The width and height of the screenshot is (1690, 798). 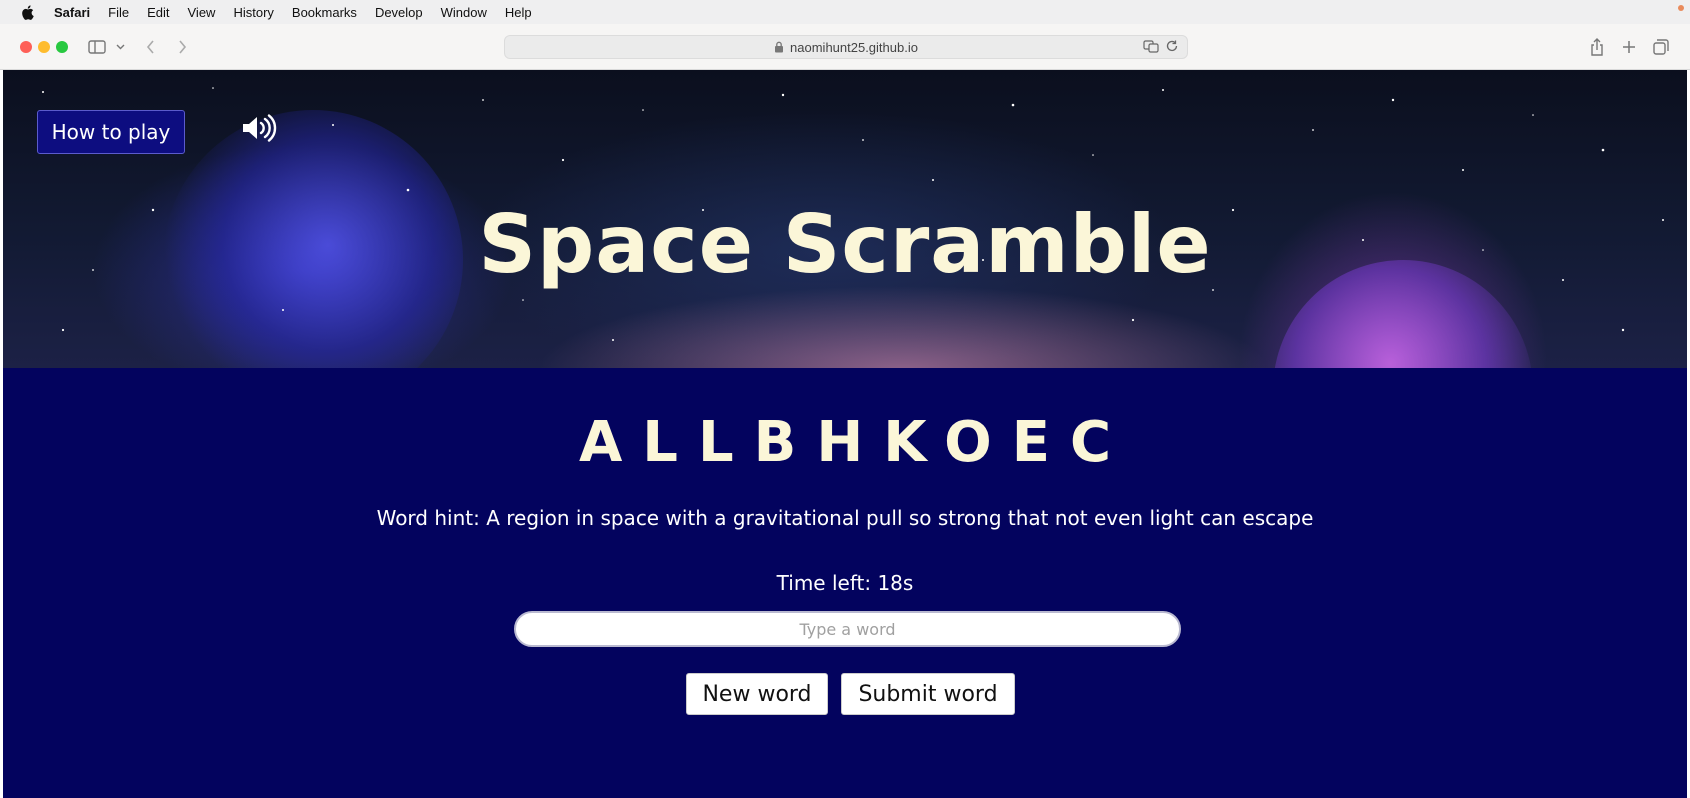 What do you see at coordinates (62, 47) in the screenshot?
I see `zoom-window-button` at bounding box center [62, 47].